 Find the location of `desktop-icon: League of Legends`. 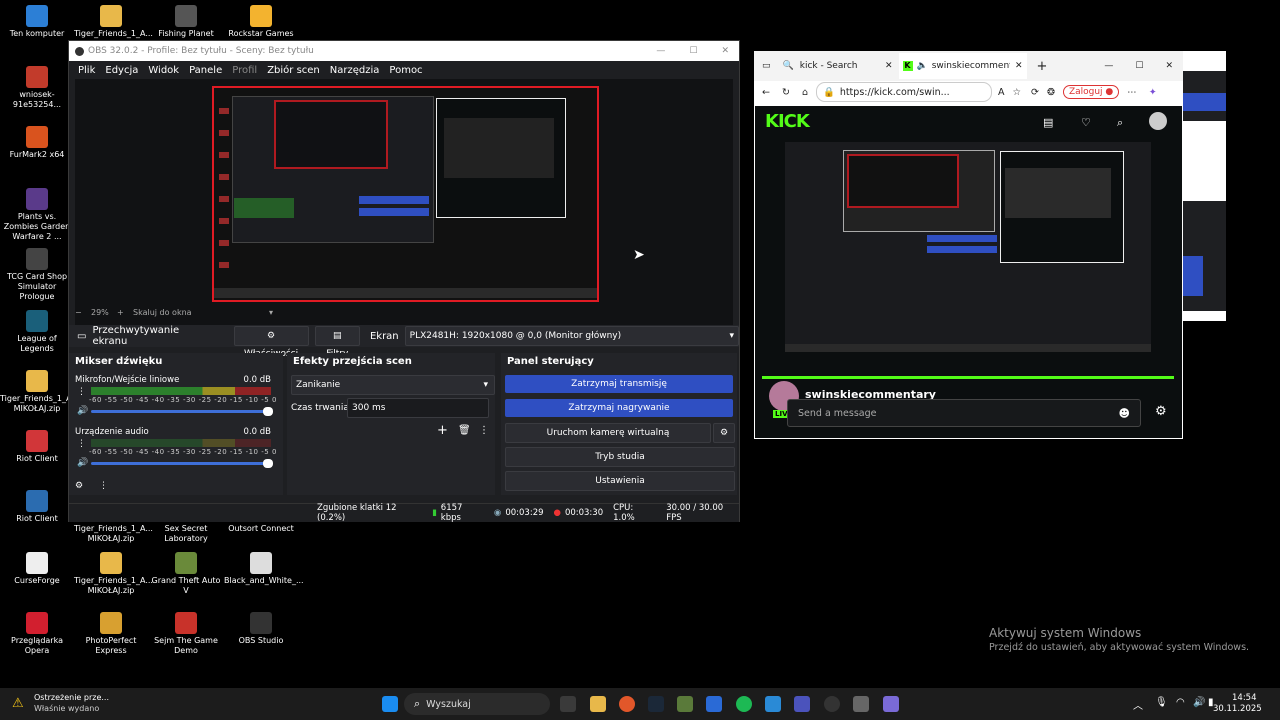

desktop-icon: League of Legends is located at coordinates (37, 332).